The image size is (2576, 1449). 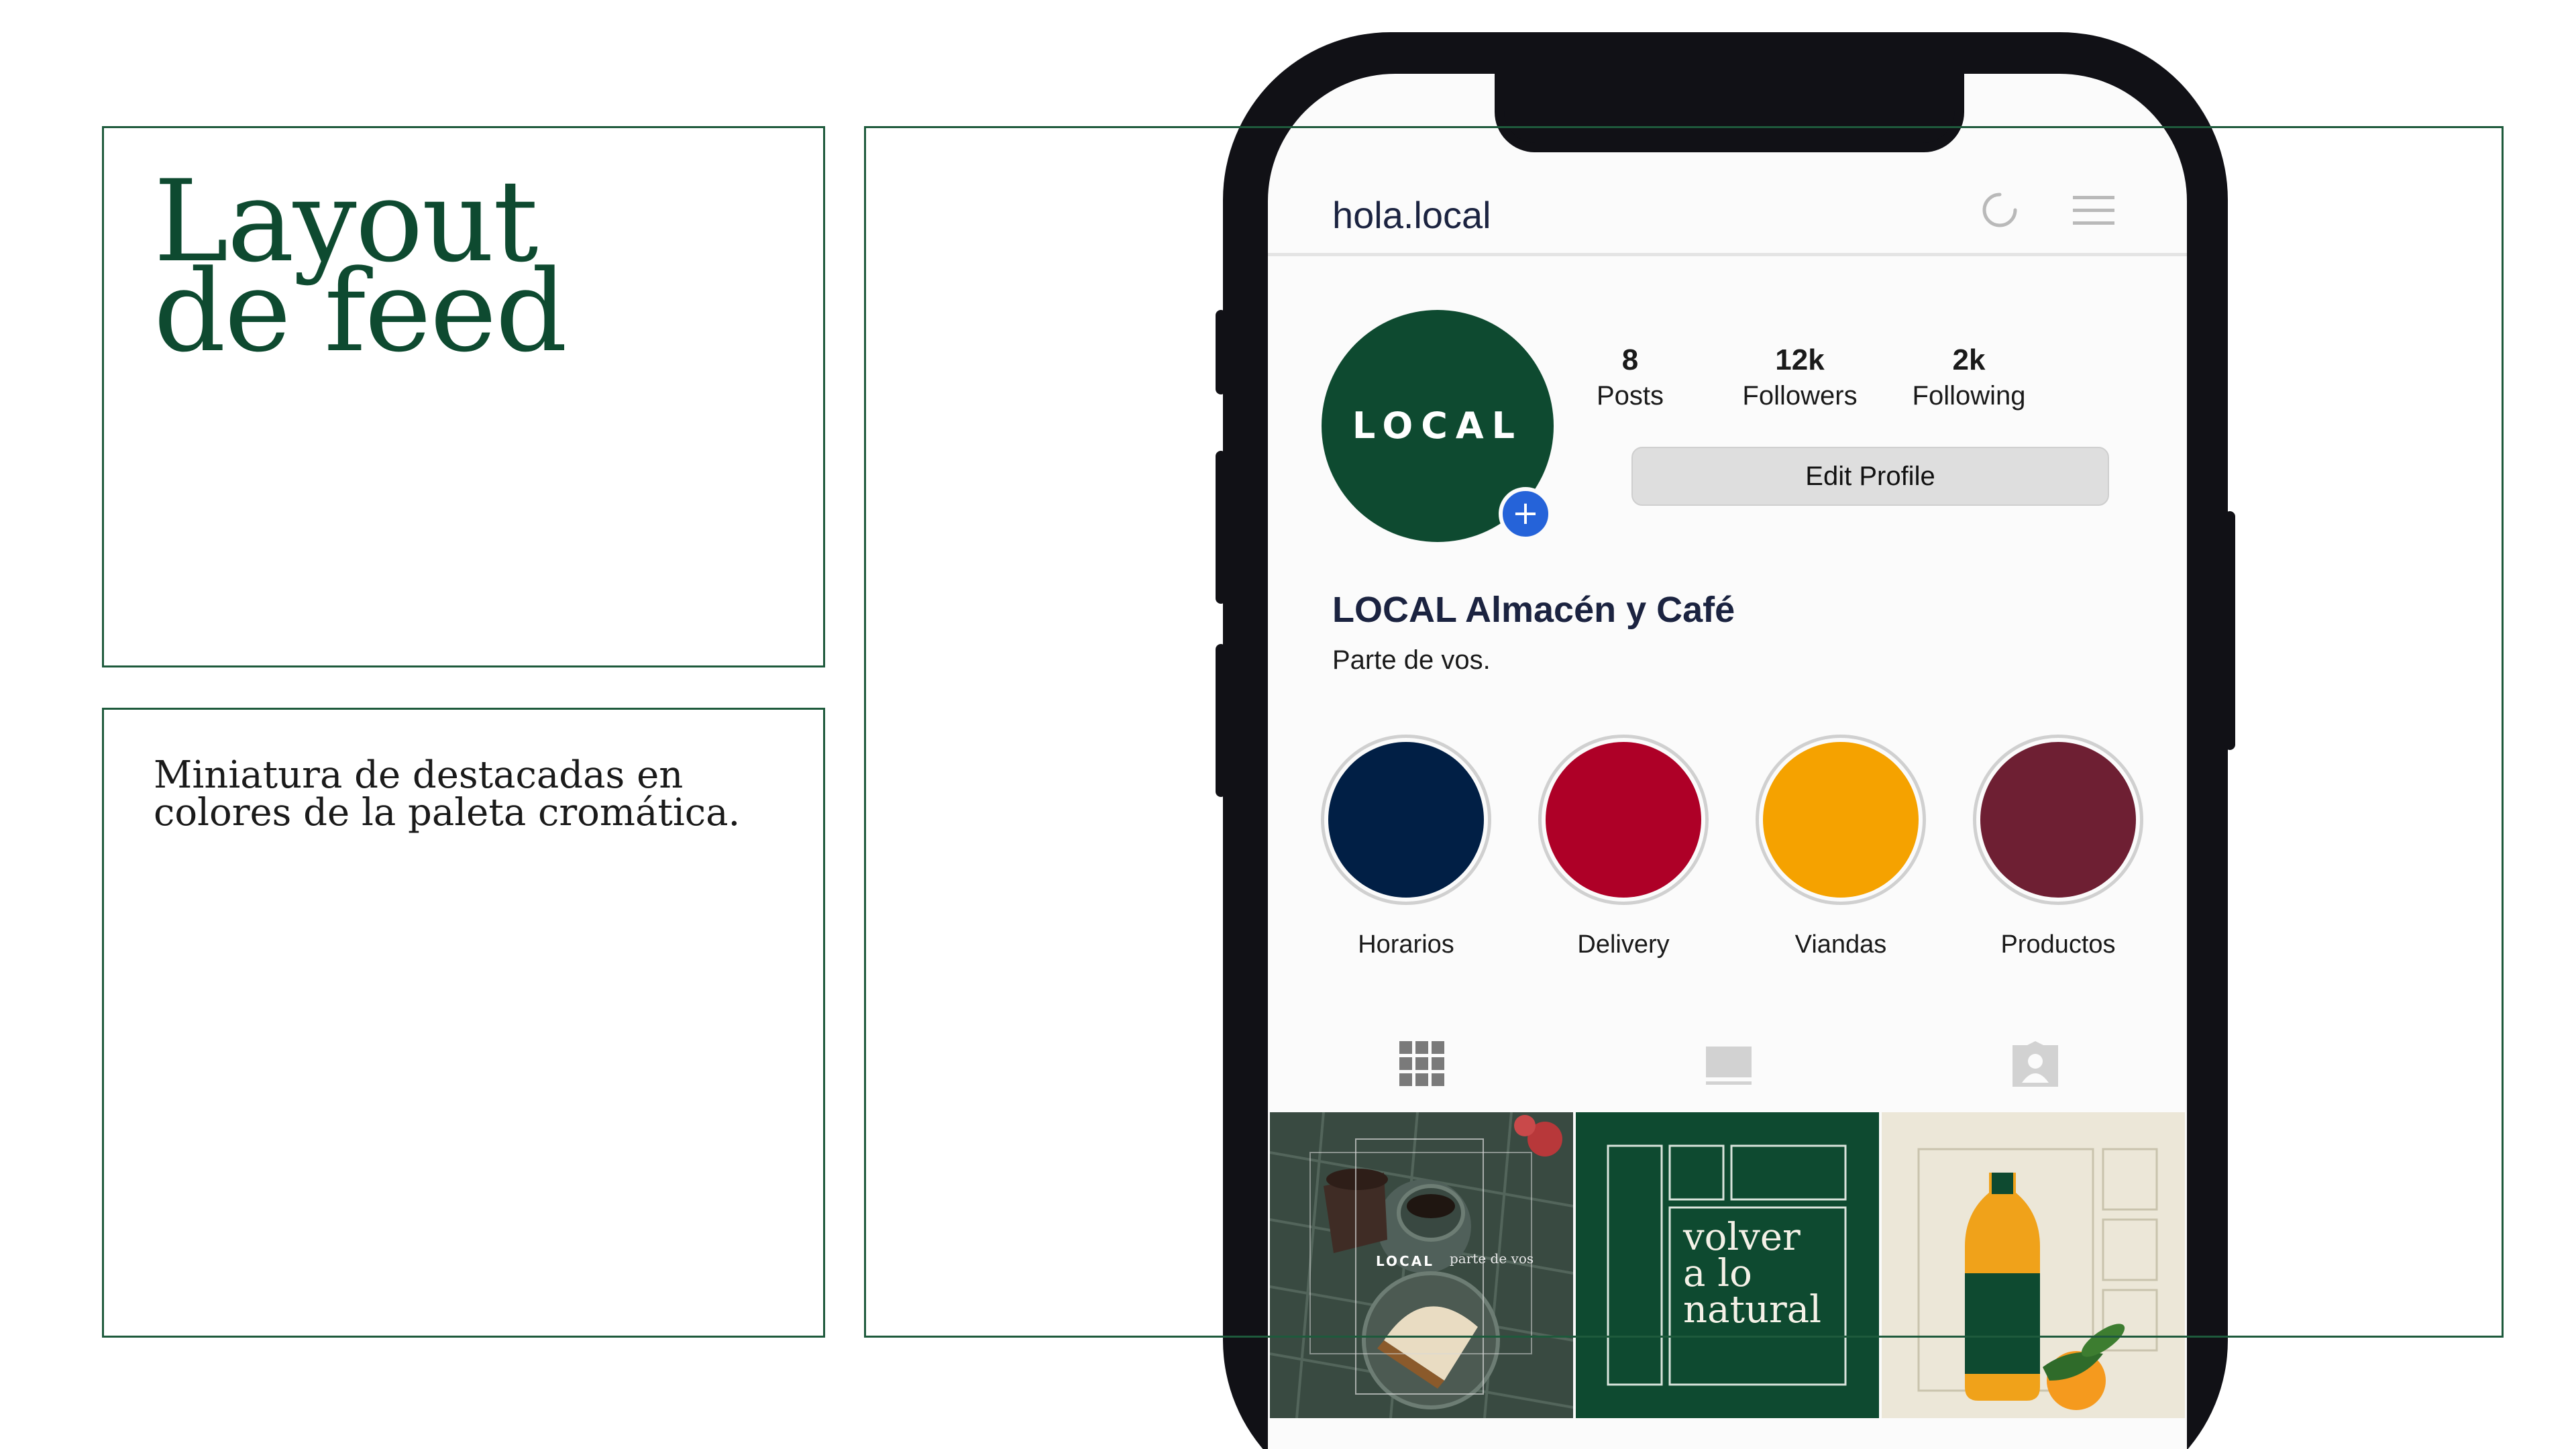 What do you see at coordinates (361, 311) in the screenshot?
I see `slide-title-line2: de feed` at bounding box center [361, 311].